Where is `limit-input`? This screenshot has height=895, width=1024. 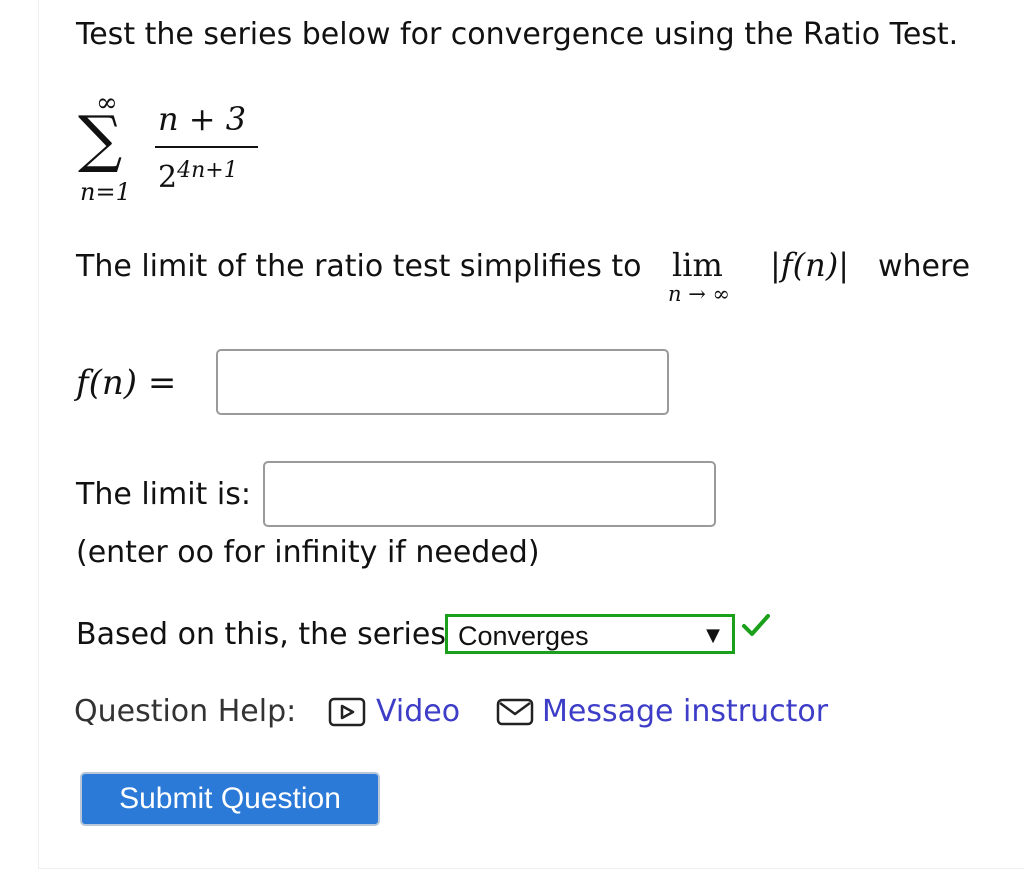 limit-input is located at coordinates (489, 494).